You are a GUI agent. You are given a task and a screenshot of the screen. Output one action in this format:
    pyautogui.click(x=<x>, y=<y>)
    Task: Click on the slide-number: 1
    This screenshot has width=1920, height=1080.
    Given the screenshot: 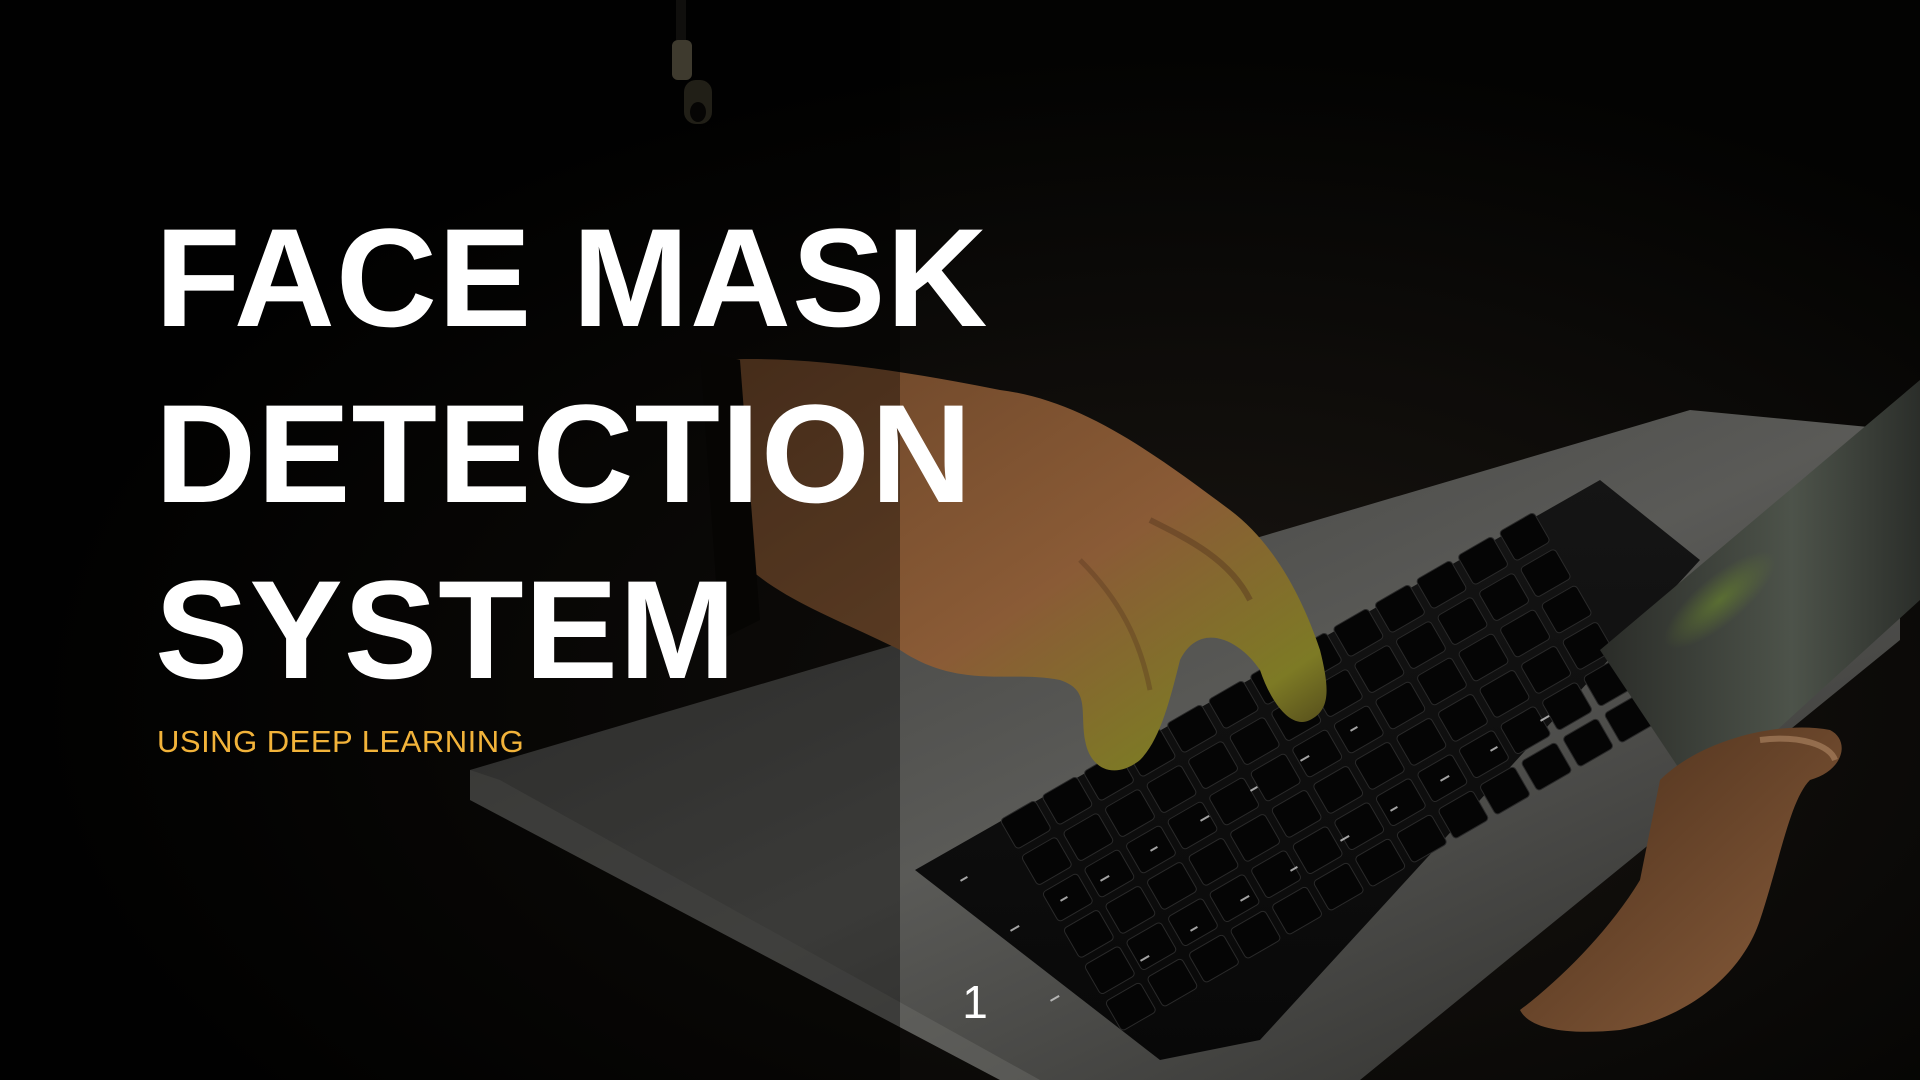 What is the action you would take?
    pyautogui.click(x=975, y=1002)
    